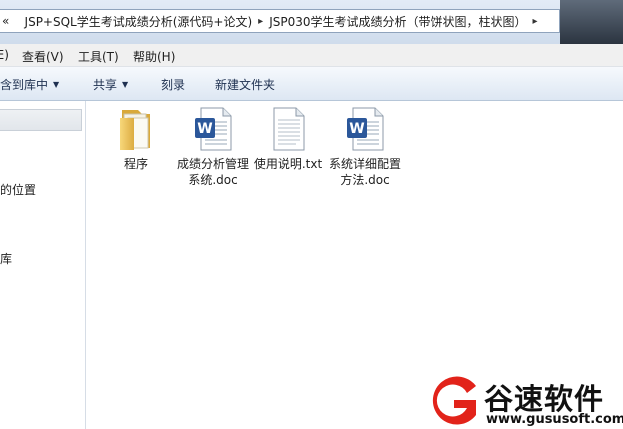 The width and height of the screenshot is (623, 429). What do you see at coordinates (364, 172) in the screenshot?
I see `file-name: 系统详细配置方法.doc` at bounding box center [364, 172].